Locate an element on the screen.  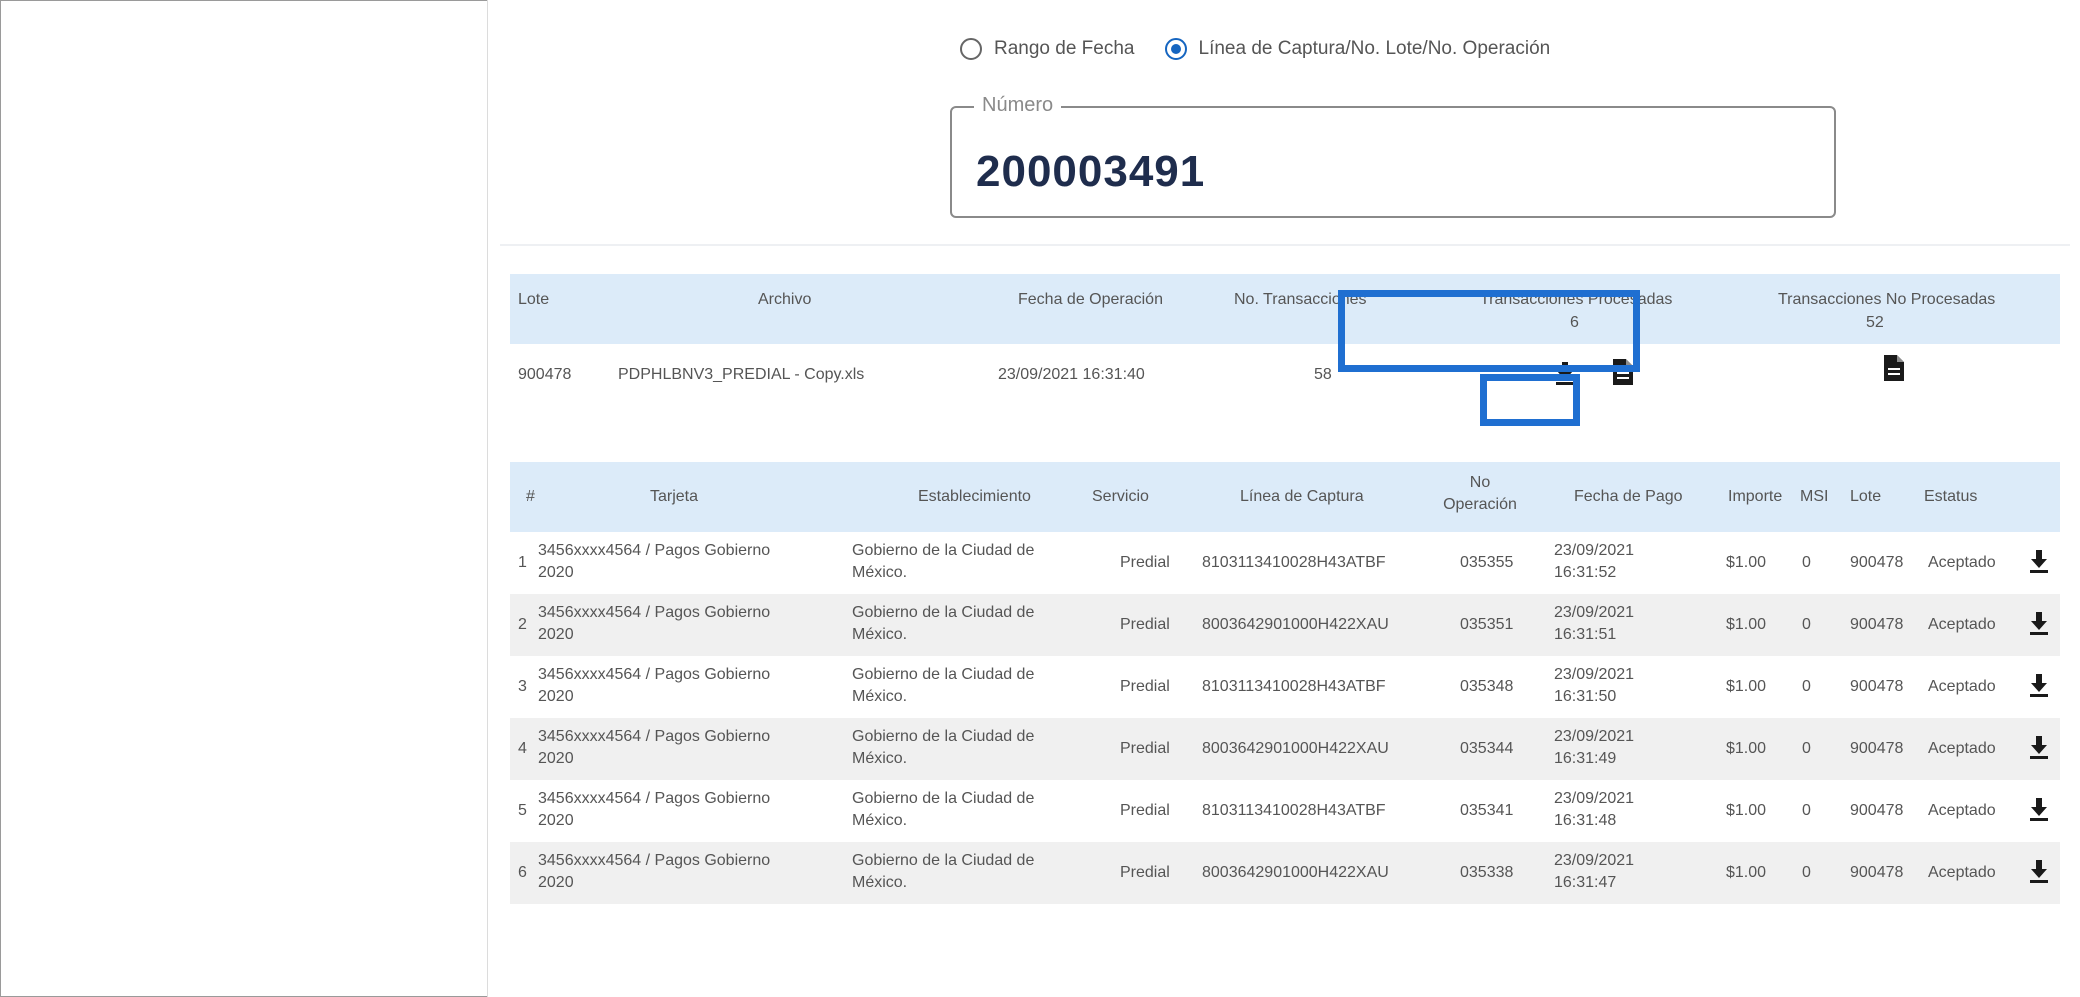
row-number: 6 is located at coordinates (522, 872).